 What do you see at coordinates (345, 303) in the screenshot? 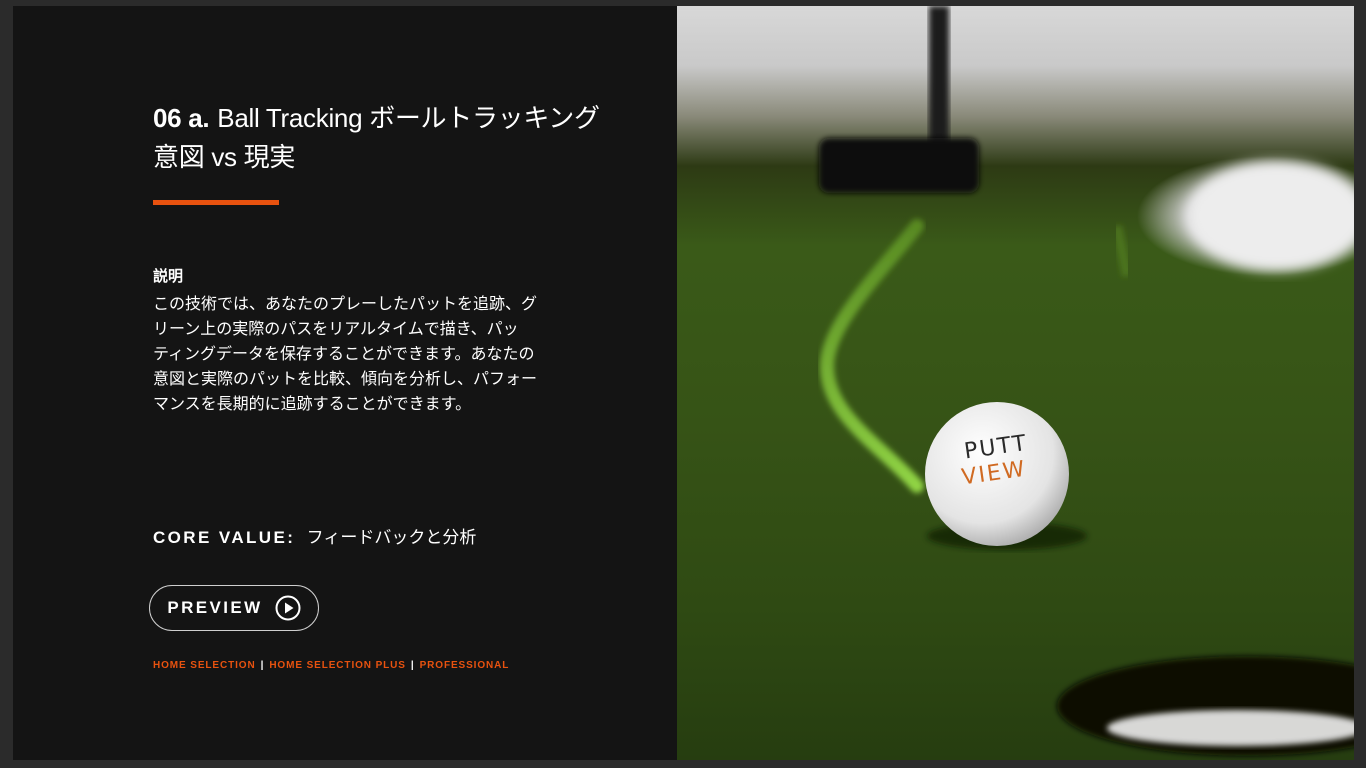
I see `description-line: この技術では、あなたのプレーしたパットを追跡、グ` at bounding box center [345, 303].